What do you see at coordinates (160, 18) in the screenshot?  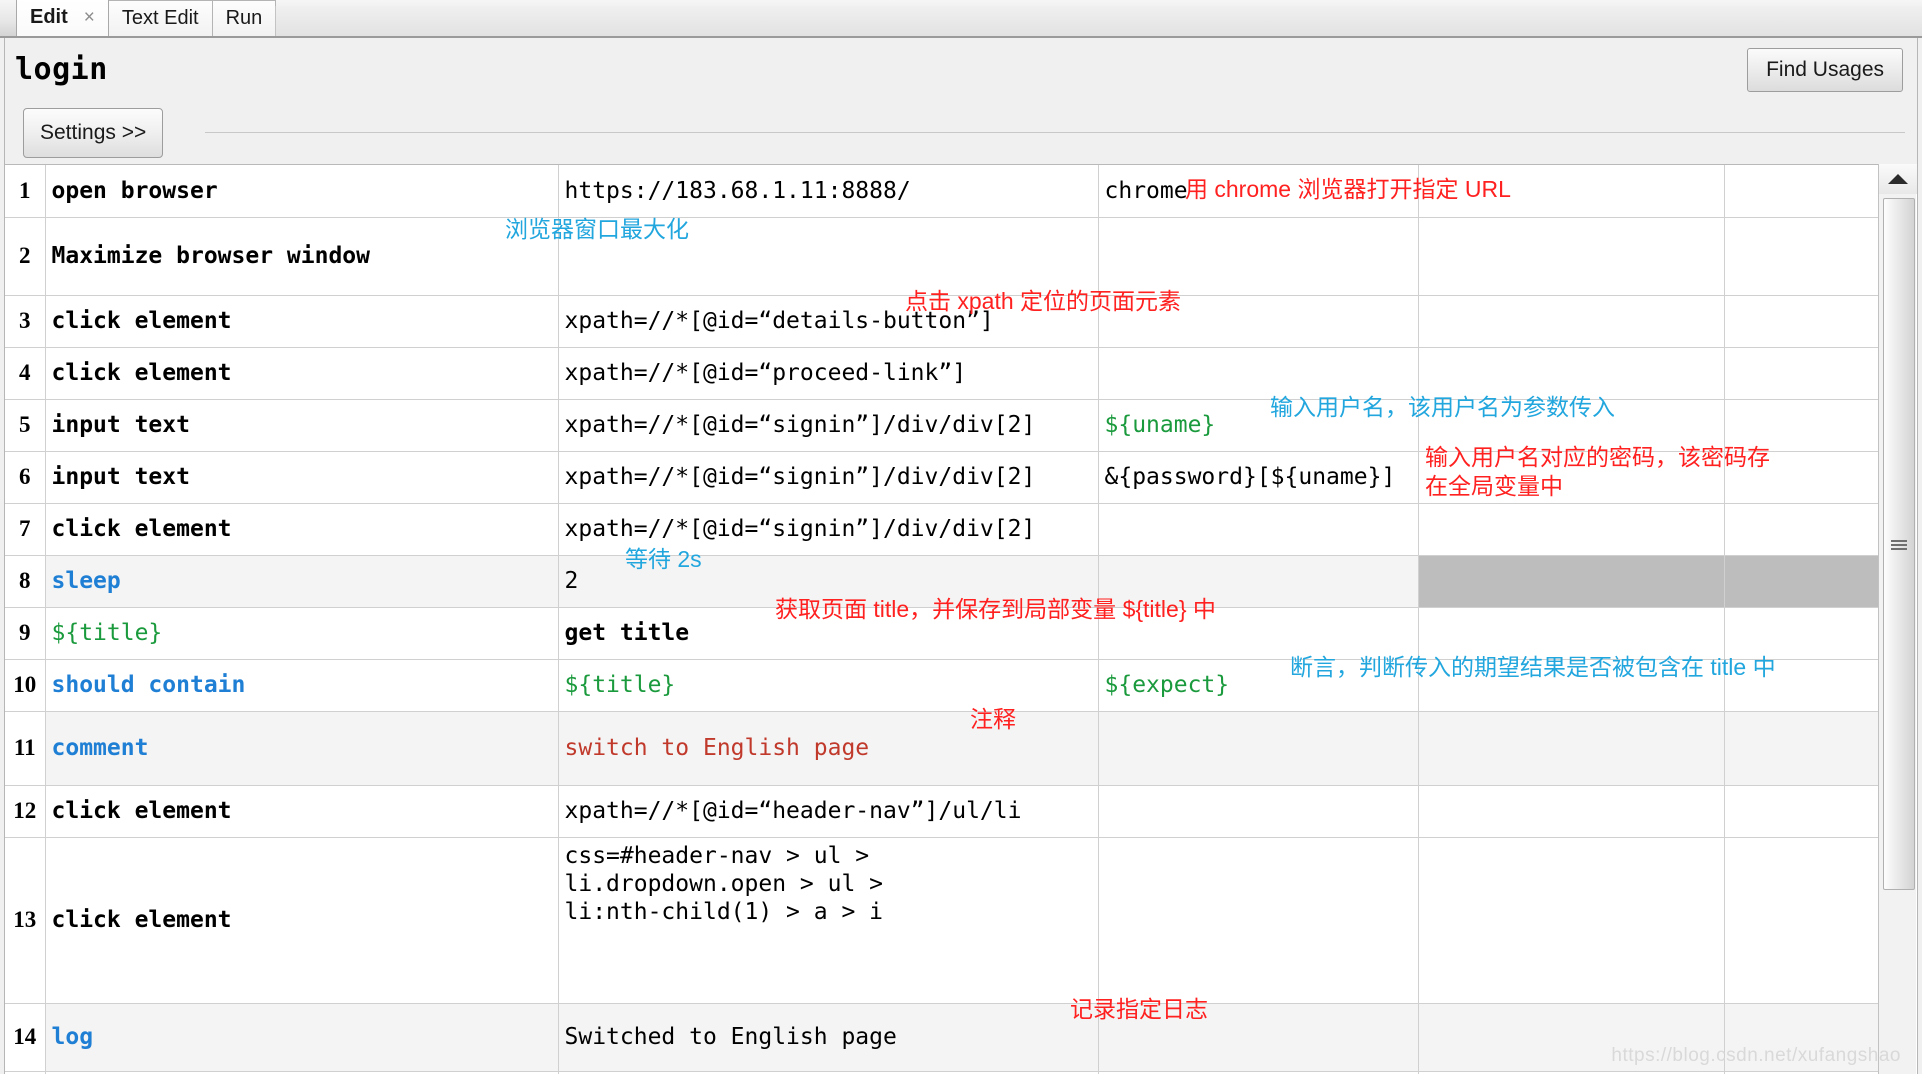 I see `tab-text-edit: Text Edit` at bounding box center [160, 18].